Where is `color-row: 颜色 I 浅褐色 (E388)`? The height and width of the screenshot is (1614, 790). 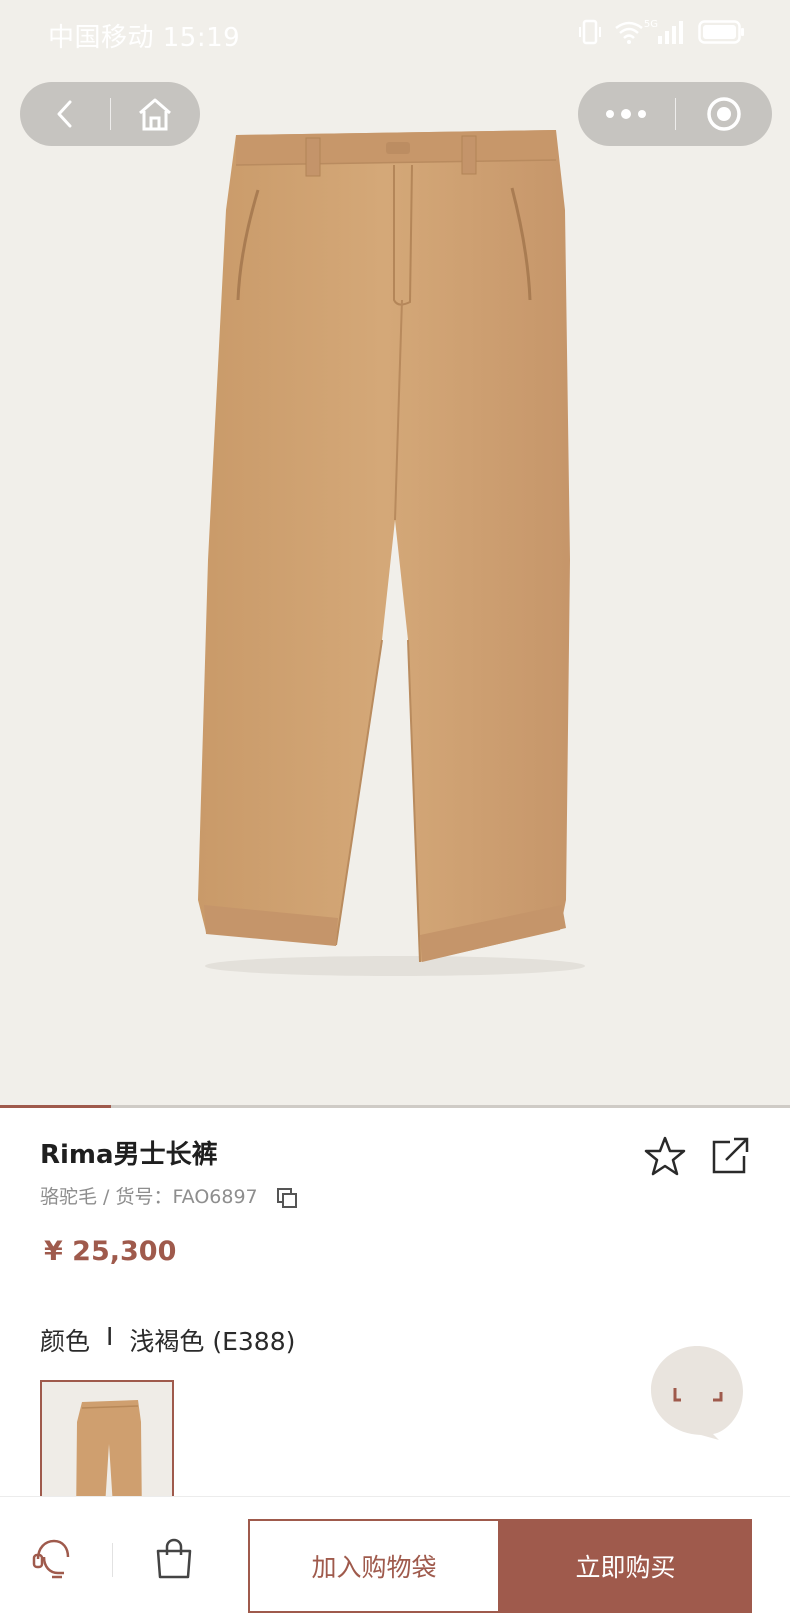
color-row: 颜色 I 浅褐色 (E388) is located at coordinates (167, 1340).